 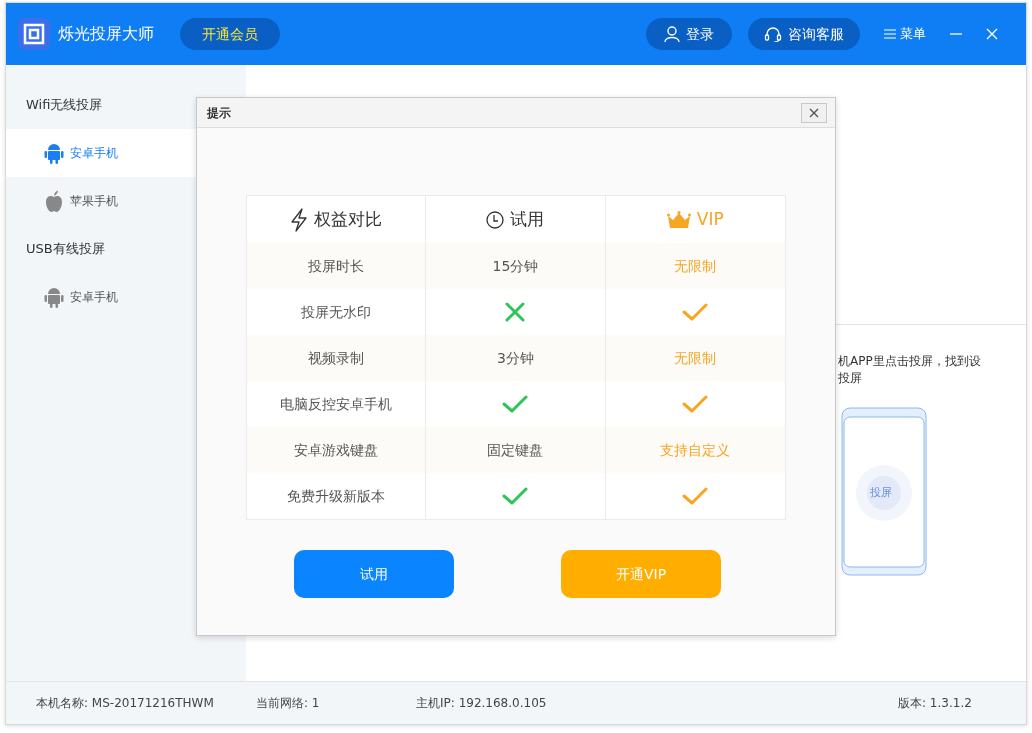 I want to click on menu-icon, so click(x=890, y=34).